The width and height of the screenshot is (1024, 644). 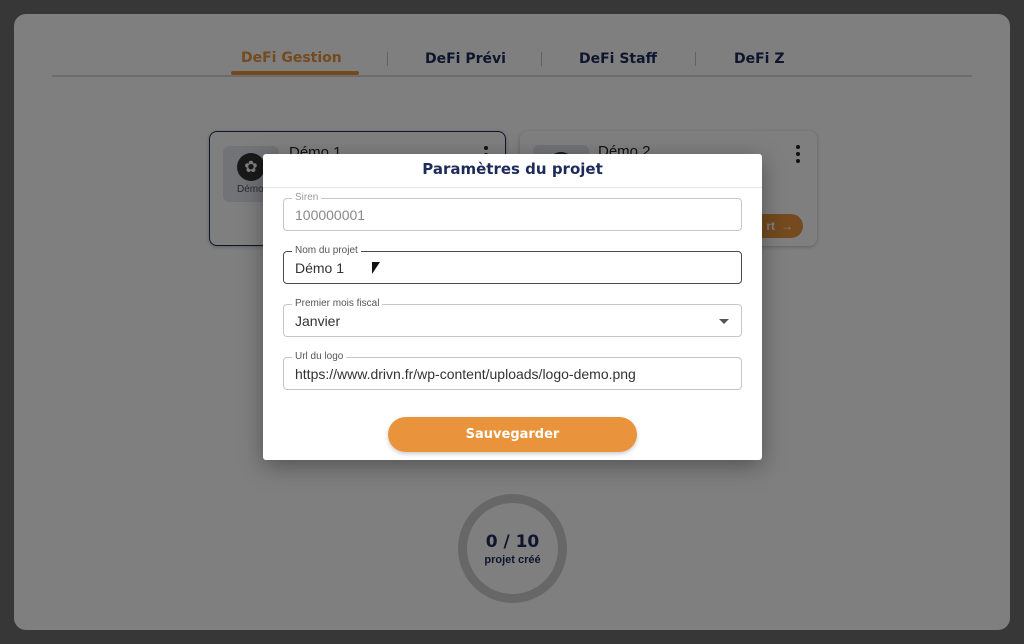 What do you see at coordinates (376, 268) in the screenshot?
I see `mouse-cursor-icon` at bounding box center [376, 268].